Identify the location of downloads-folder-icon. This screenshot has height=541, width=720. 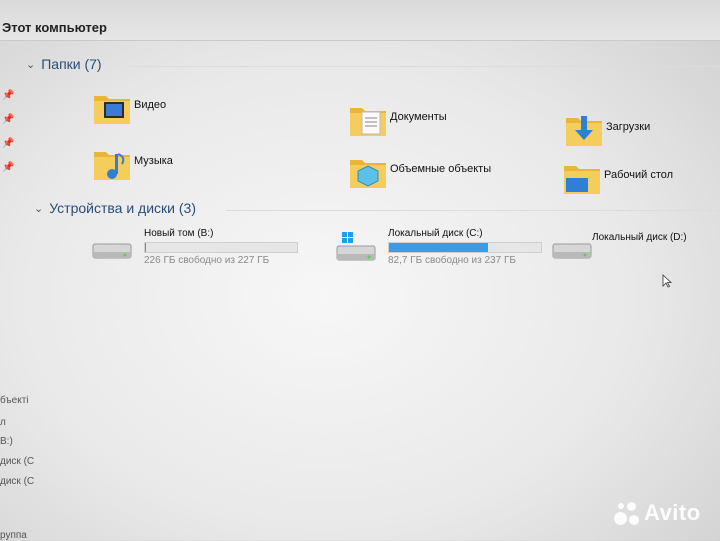
(583, 128).